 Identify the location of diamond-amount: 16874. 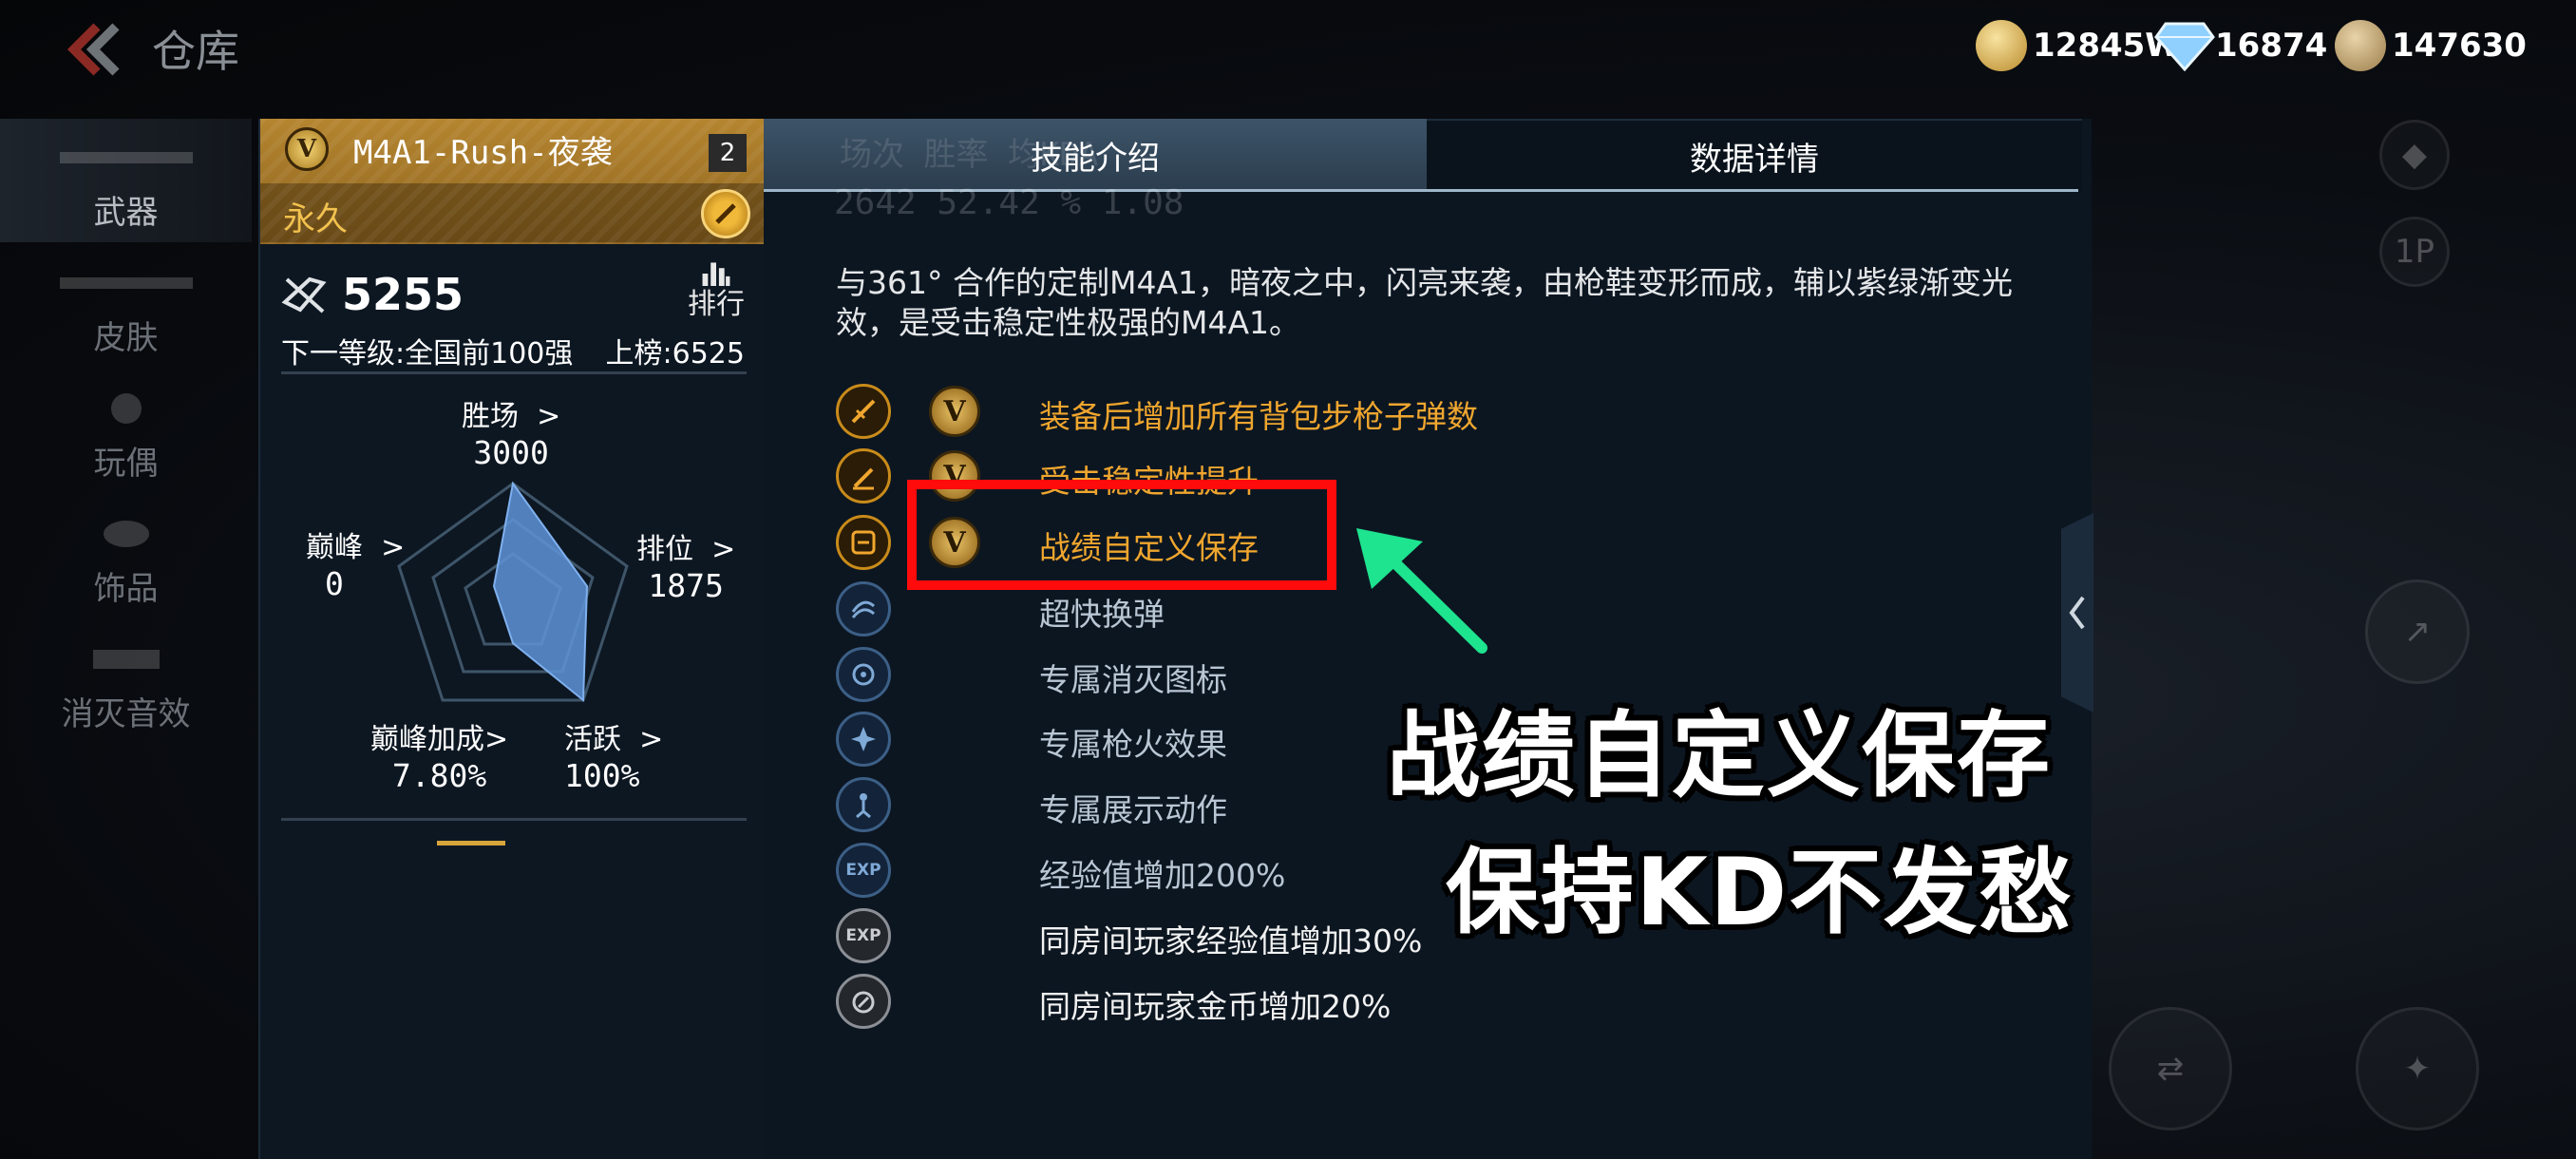
(2271, 46).